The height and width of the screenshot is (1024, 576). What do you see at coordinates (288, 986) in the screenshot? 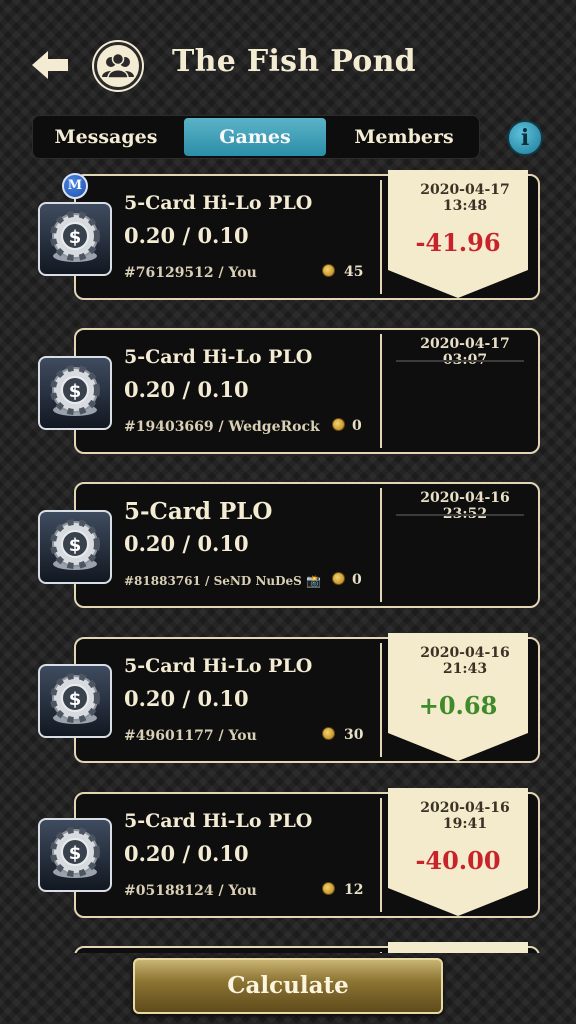
I see `calculate-button: Calculate` at bounding box center [288, 986].